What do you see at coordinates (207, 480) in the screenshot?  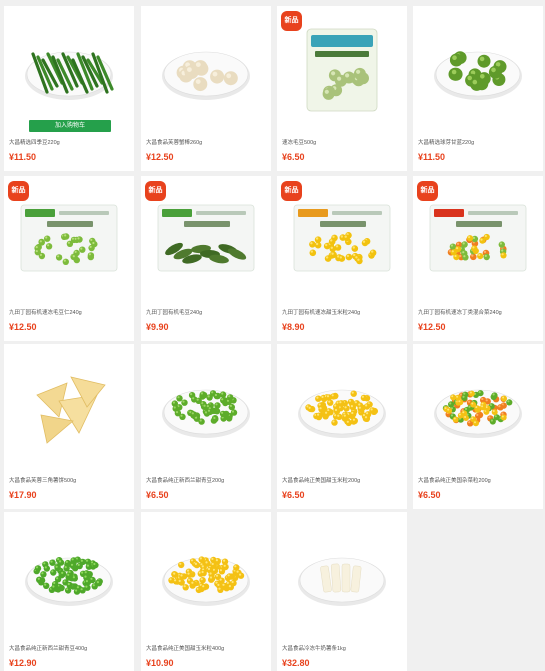 I see `product-title: 大昌食品纯正新西兰甜青豆200g` at bounding box center [207, 480].